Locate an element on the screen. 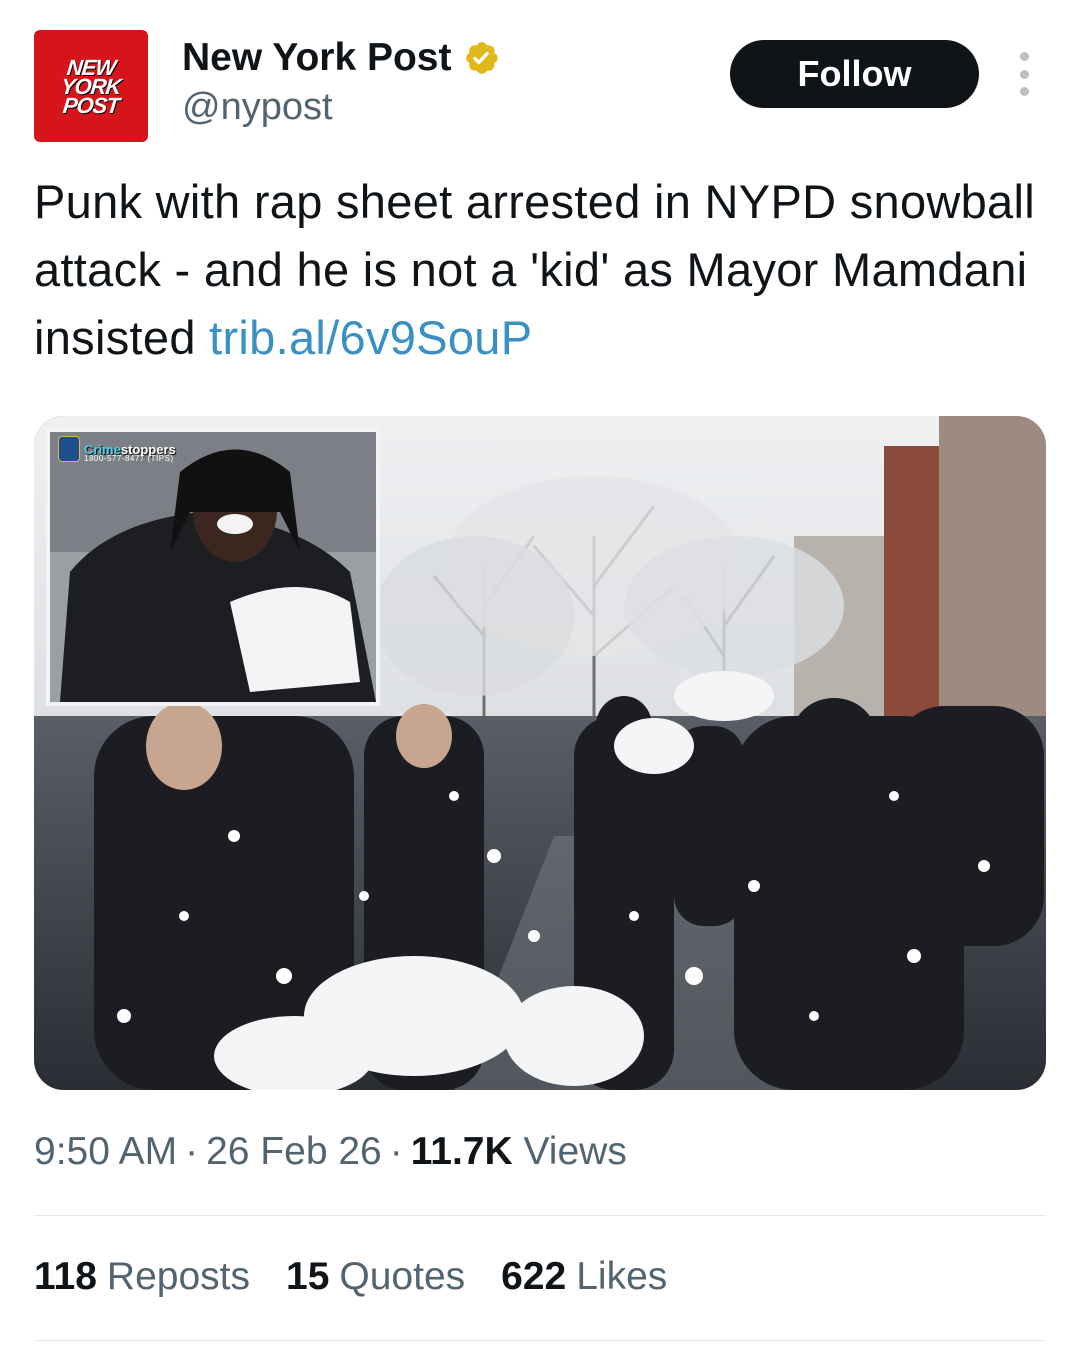  follow-button: Follow is located at coordinates (854, 74).